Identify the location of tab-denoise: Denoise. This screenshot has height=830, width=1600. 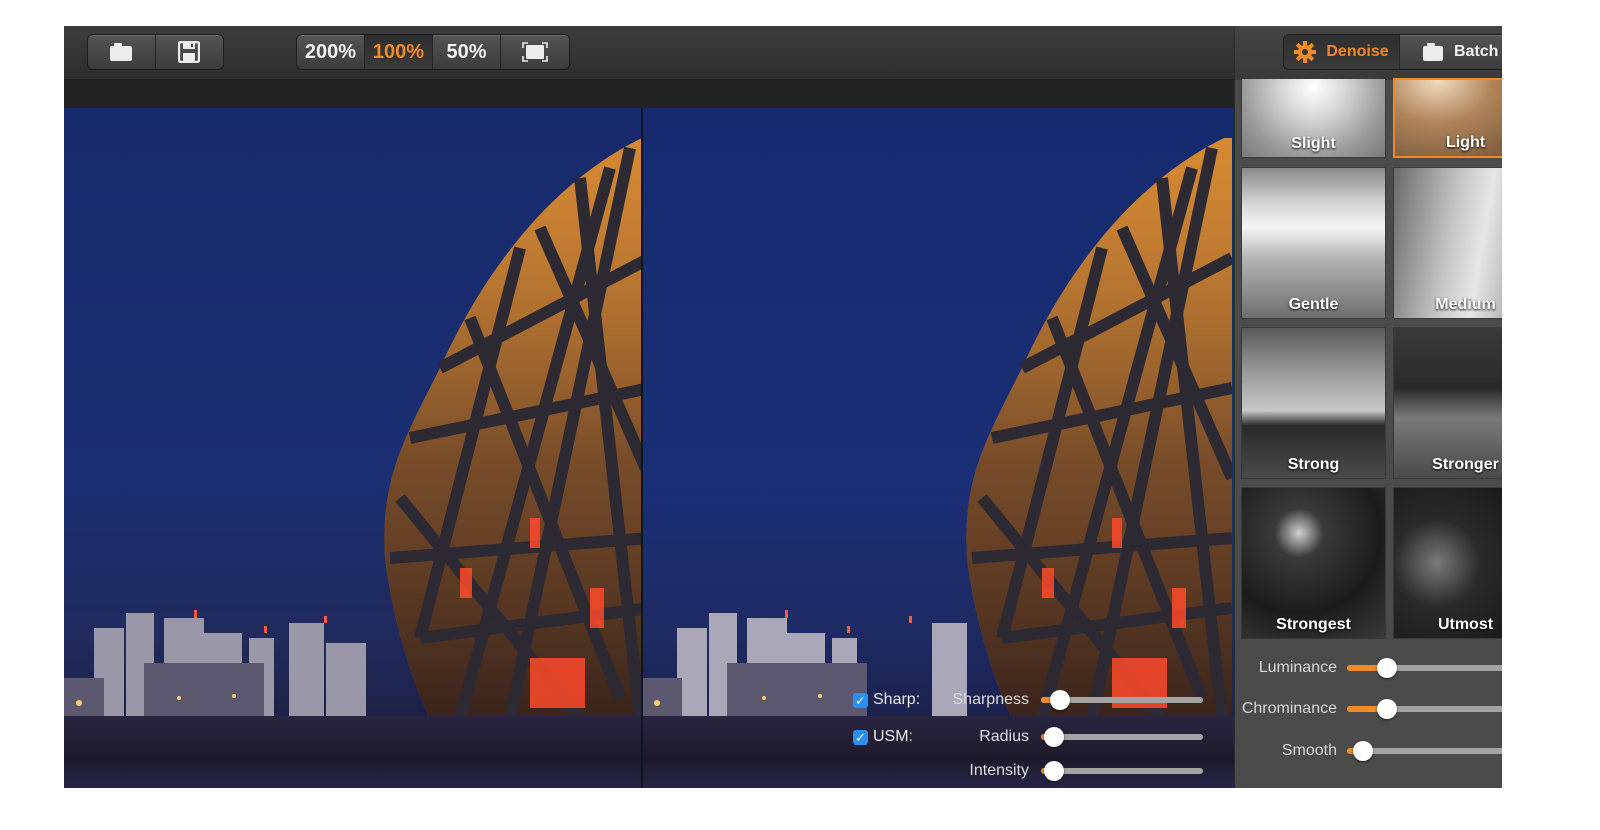
(1342, 52).